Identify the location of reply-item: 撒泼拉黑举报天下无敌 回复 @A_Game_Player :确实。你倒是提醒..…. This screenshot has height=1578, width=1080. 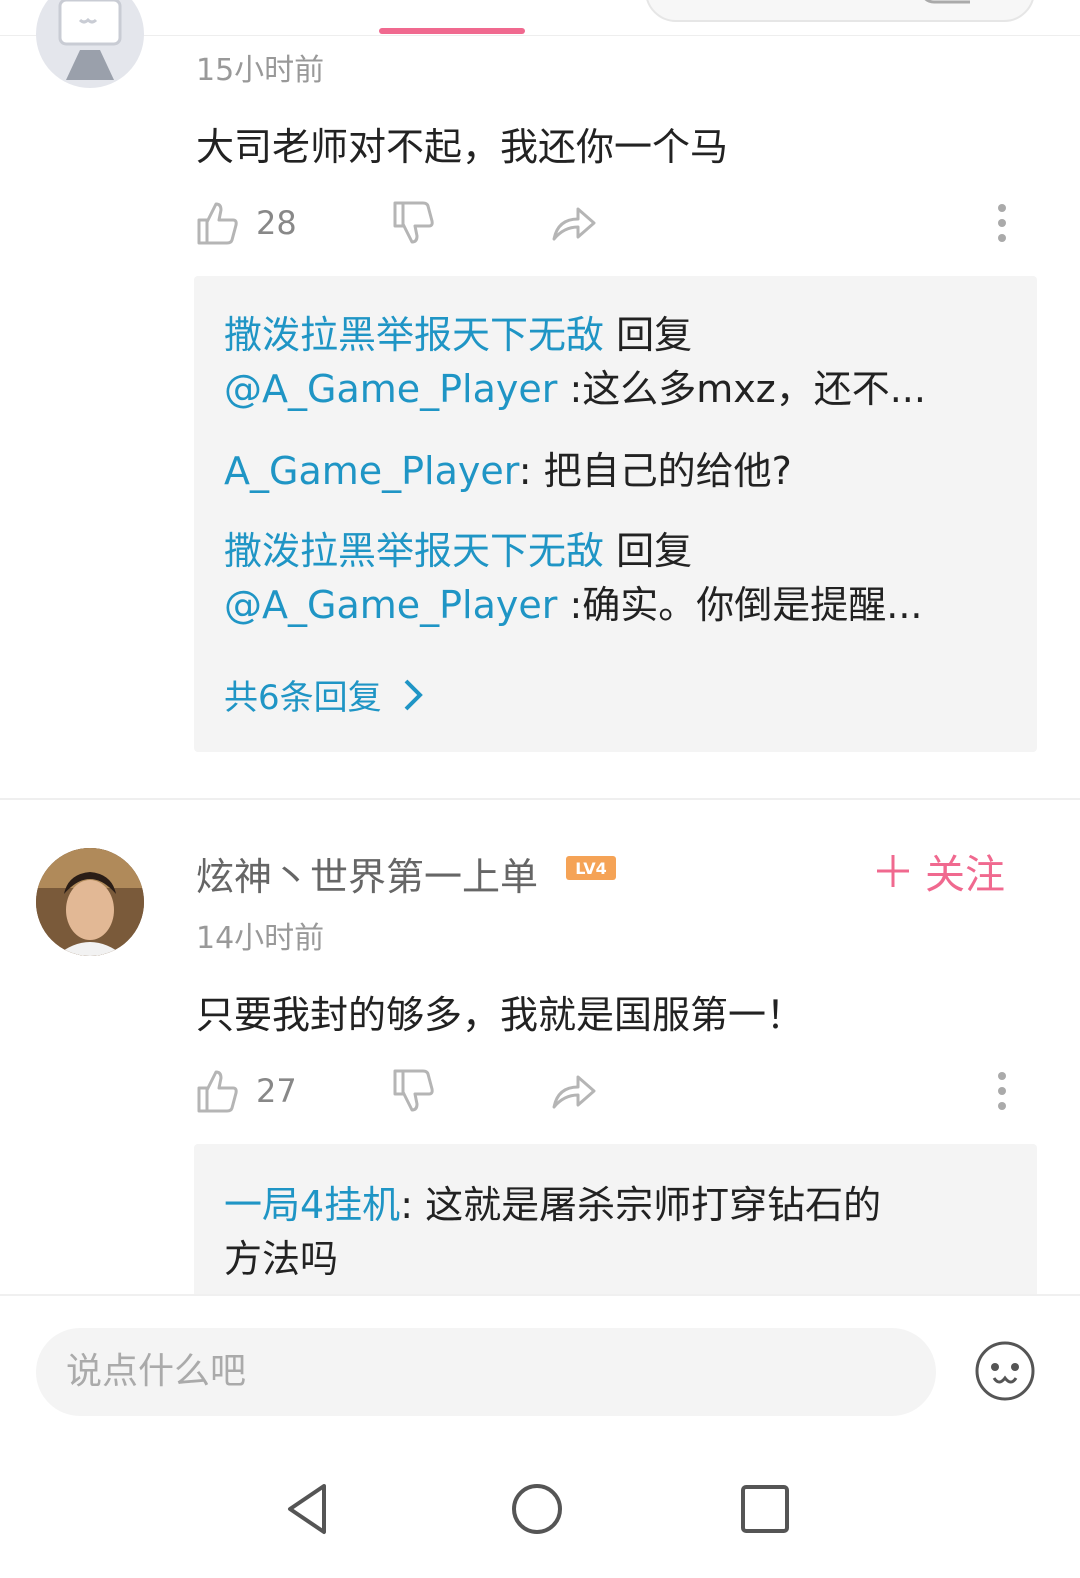
(619, 578).